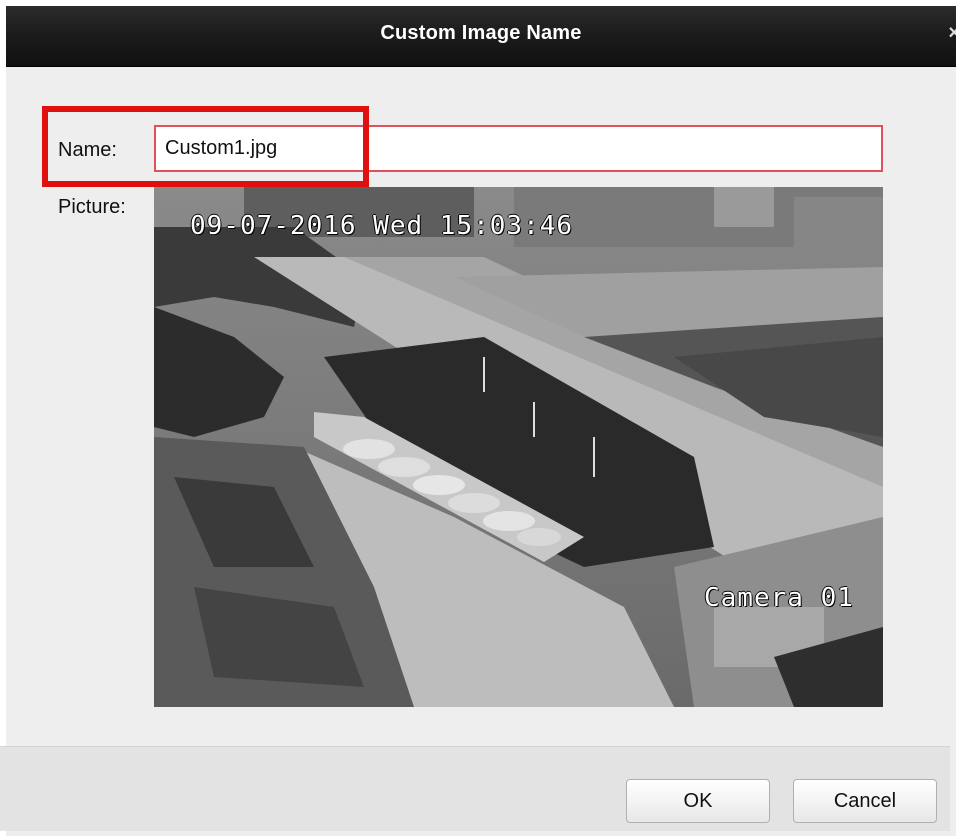 This screenshot has height=836, width=956. I want to click on title-bar: Custom Image Name ×, so click(481, 36).